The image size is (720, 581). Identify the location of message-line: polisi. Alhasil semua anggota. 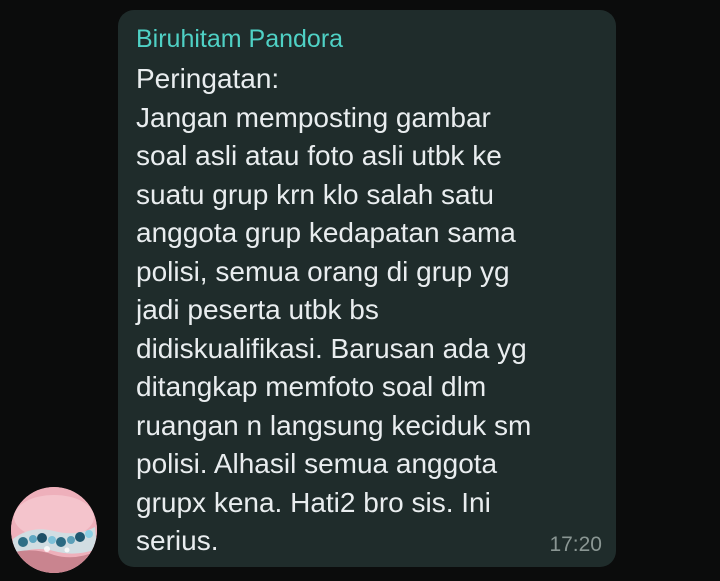
(317, 463).